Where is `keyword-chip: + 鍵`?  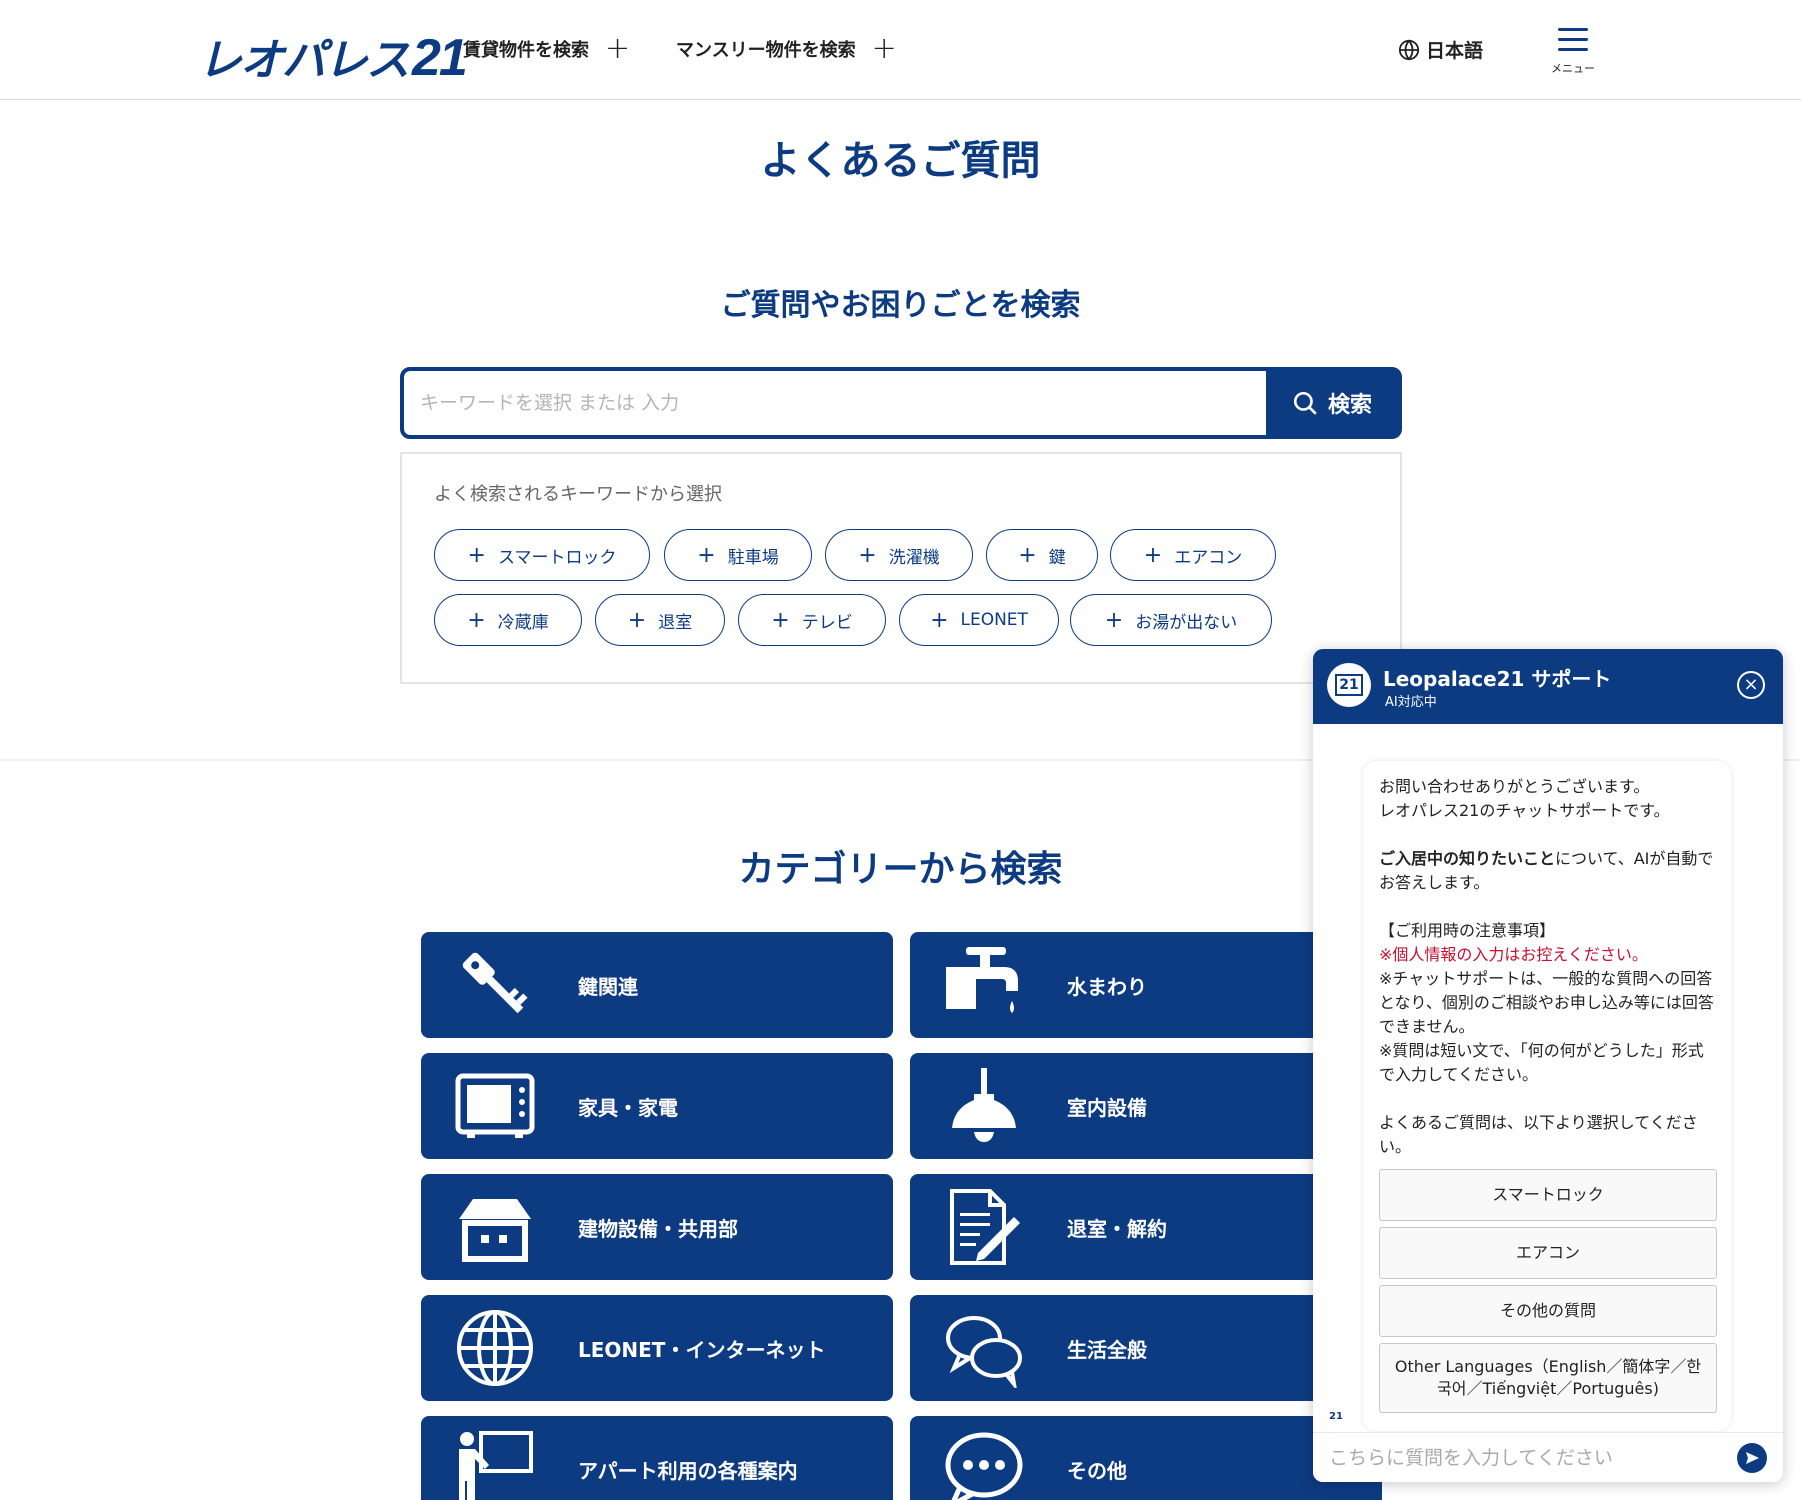 keyword-chip: + 鍵 is located at coordinates (1042, 555).